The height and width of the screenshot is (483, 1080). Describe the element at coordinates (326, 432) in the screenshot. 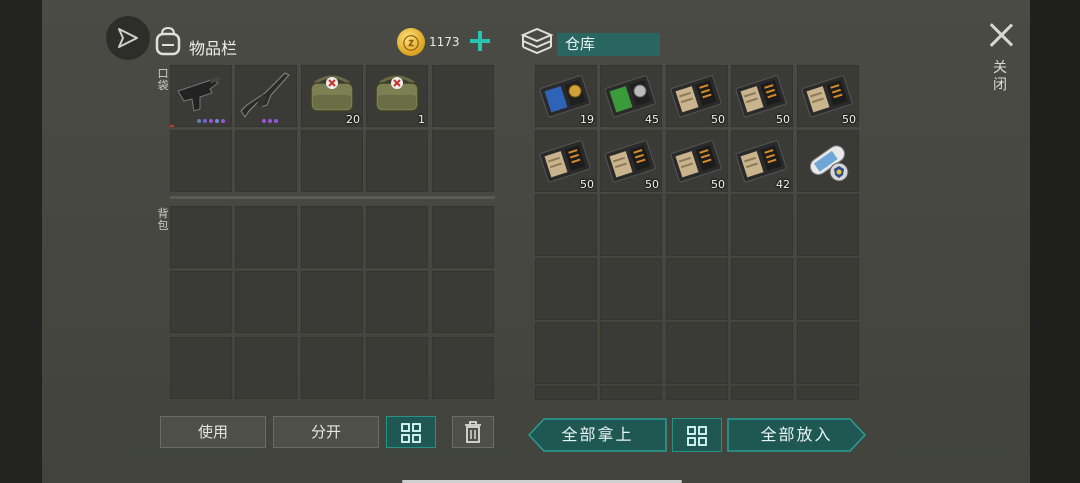

I see `split-button: 分开` at that location.